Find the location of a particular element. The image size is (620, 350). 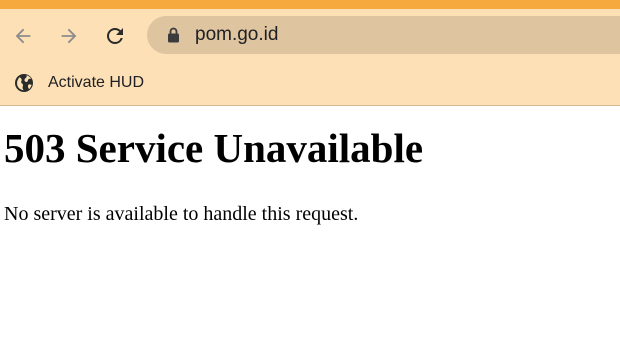

bookmark-label: Activate HUD is located at coordinates (96, 83).